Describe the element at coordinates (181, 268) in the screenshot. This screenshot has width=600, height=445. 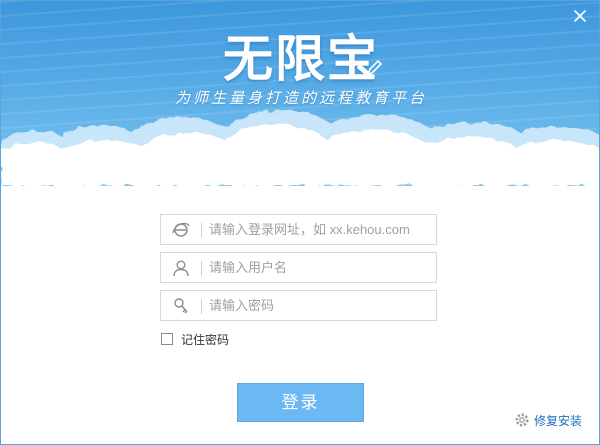
I see `user-icon` at that location.